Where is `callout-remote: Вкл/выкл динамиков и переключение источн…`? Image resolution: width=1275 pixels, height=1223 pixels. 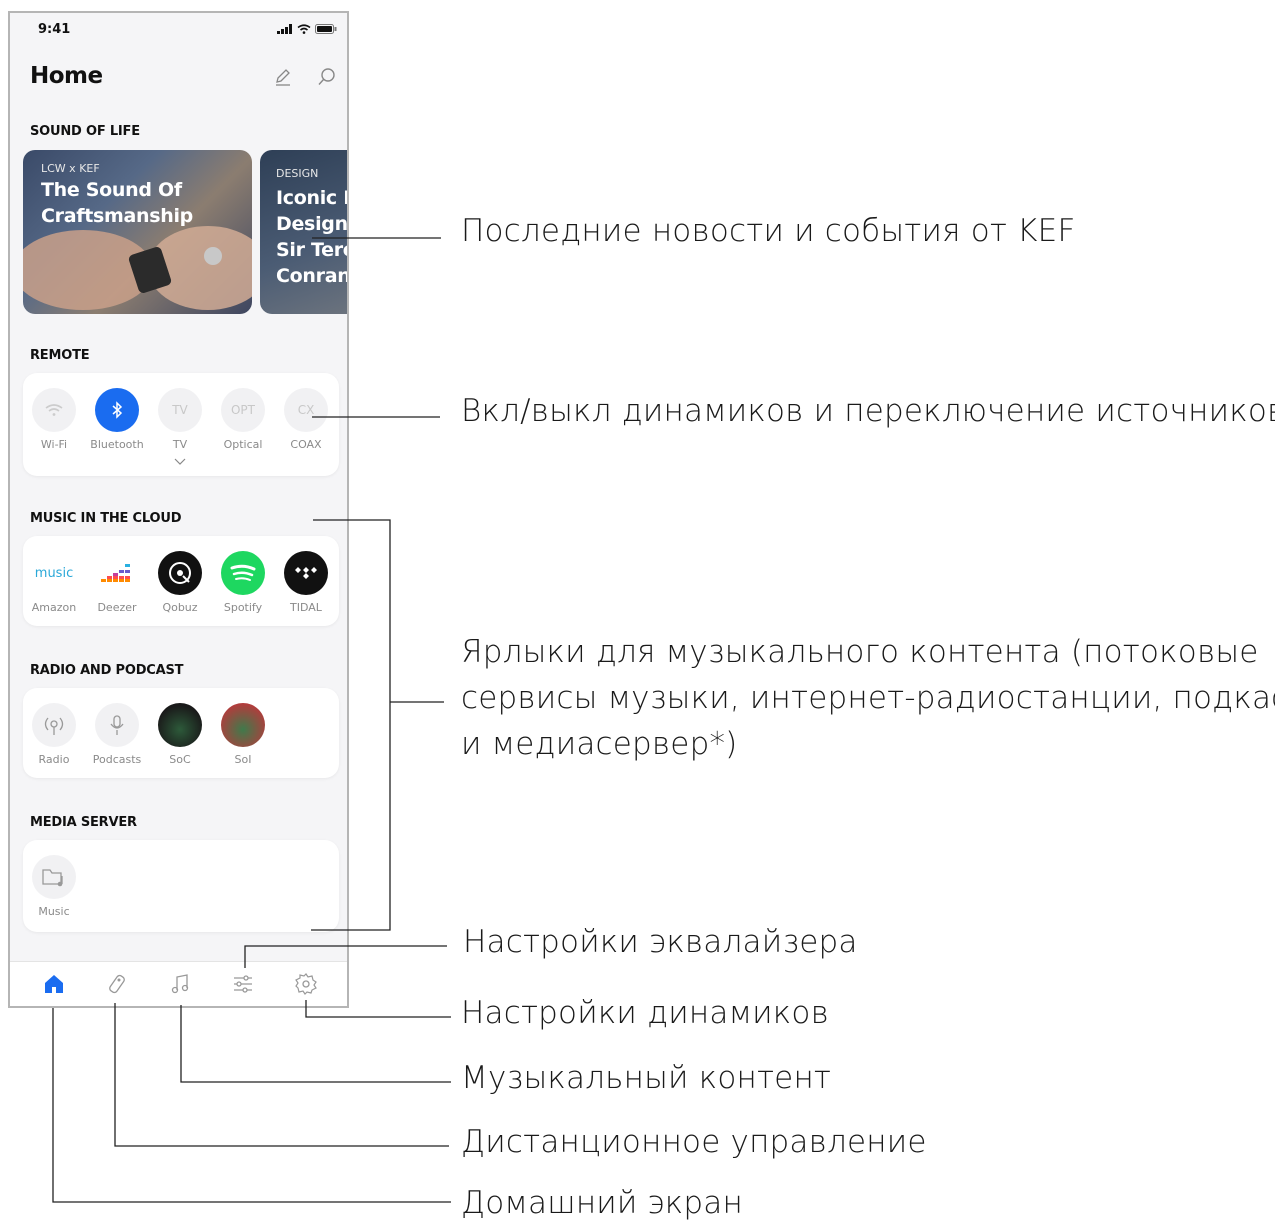 callout-remote: Вкл/выкл динамиков и переключение источн… is located at coordinates (868, 411).